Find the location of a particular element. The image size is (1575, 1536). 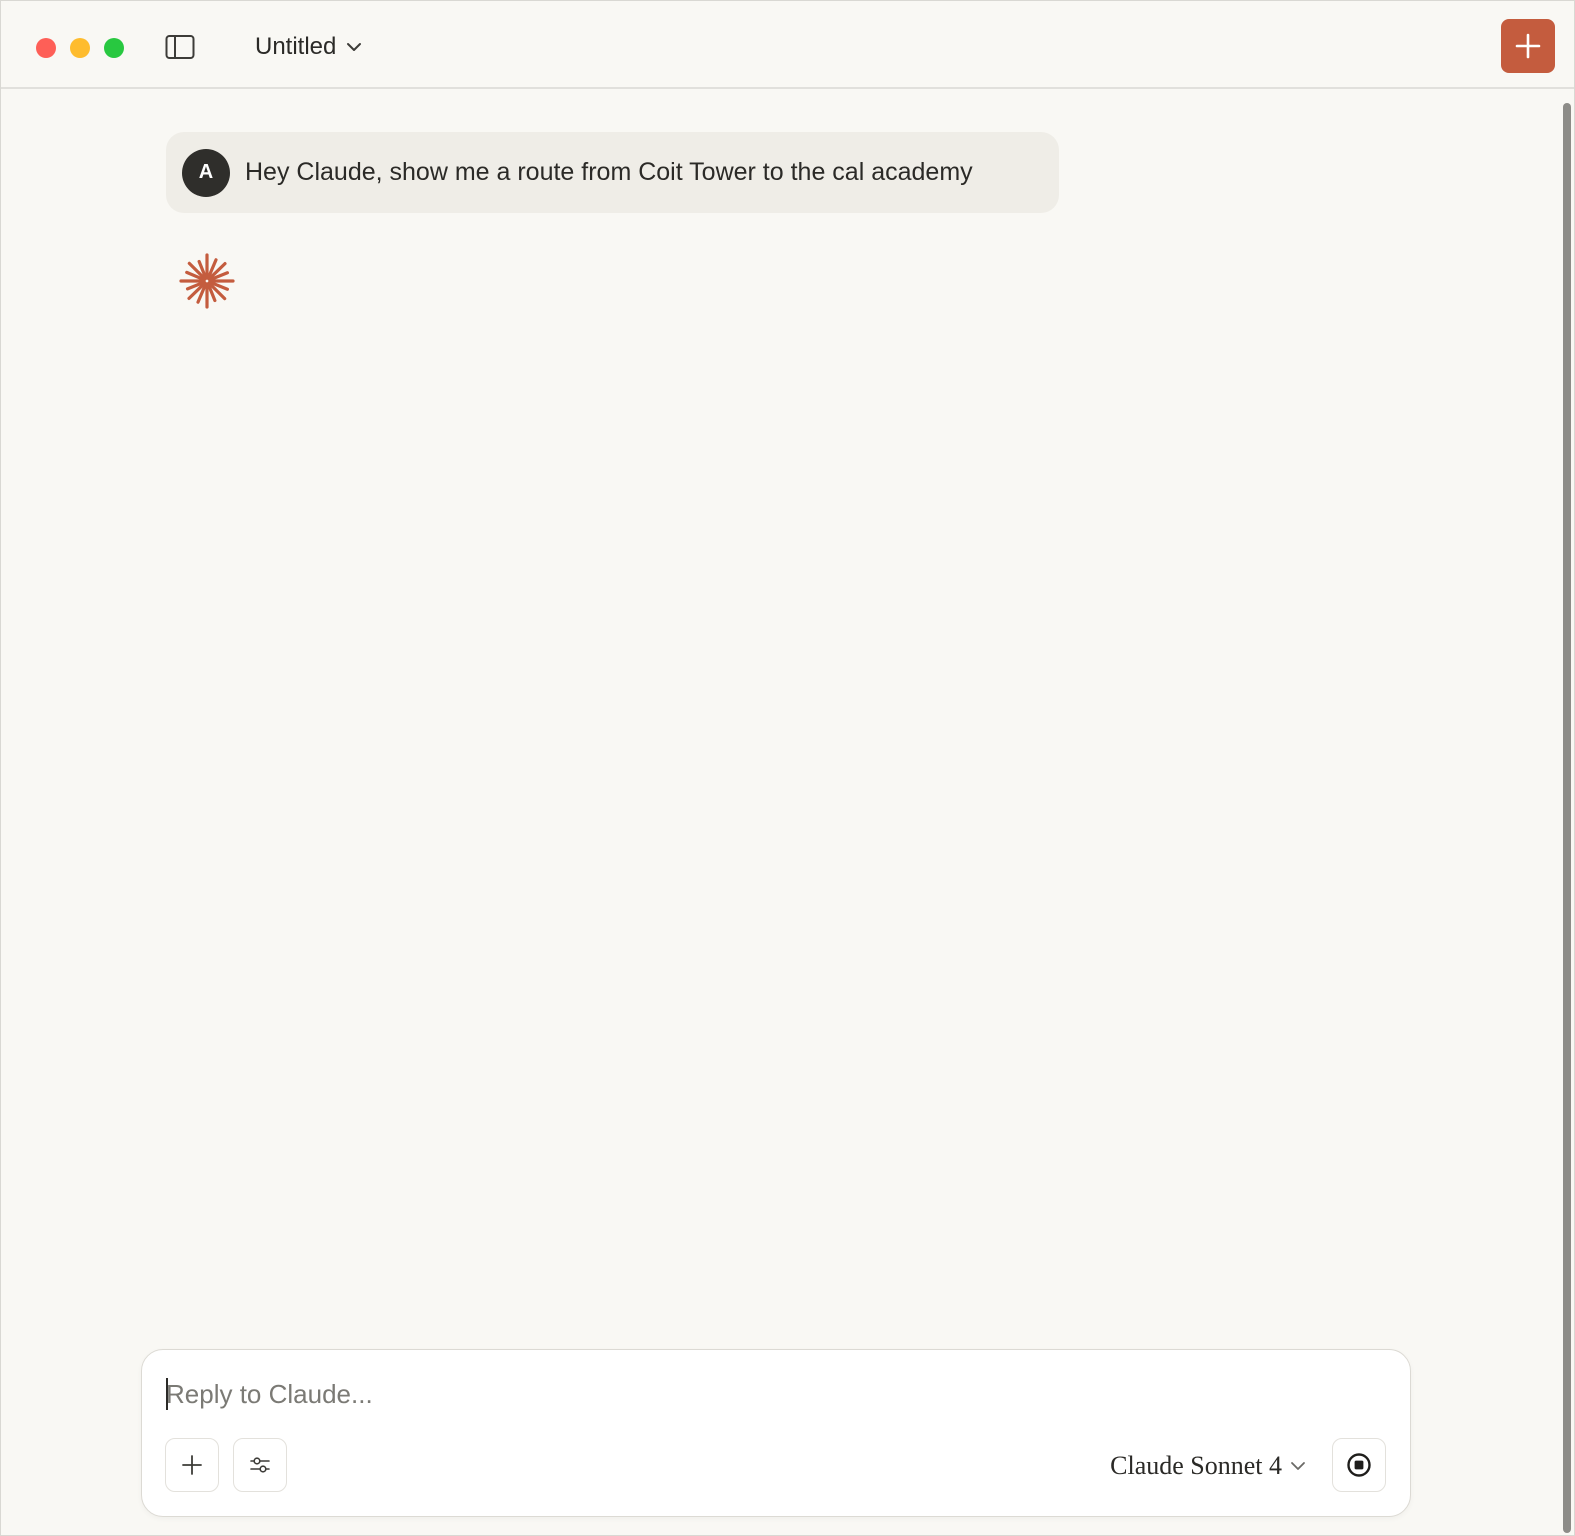

attach-button is located at coordinates (192, 1465).